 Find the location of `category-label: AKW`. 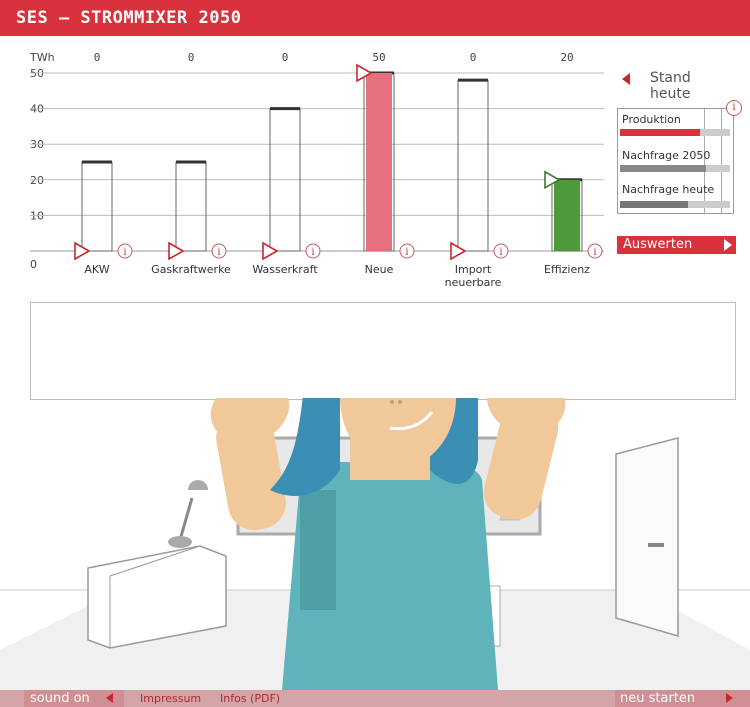

category-label: AKW is located at coordinates (96, 269).